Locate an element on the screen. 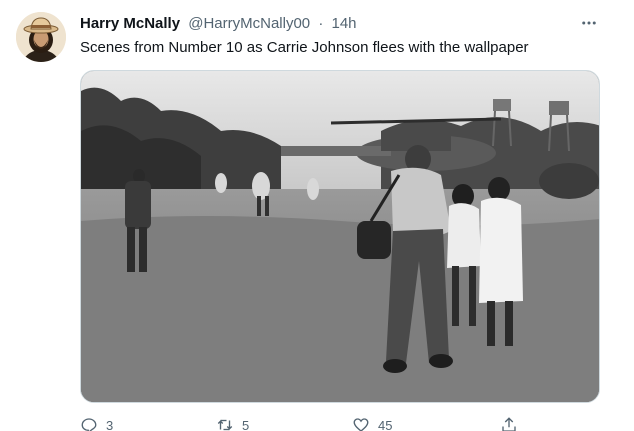 The height and width of the screenshot is (431, 634). heart-icon is located at coordinates (361, 423).